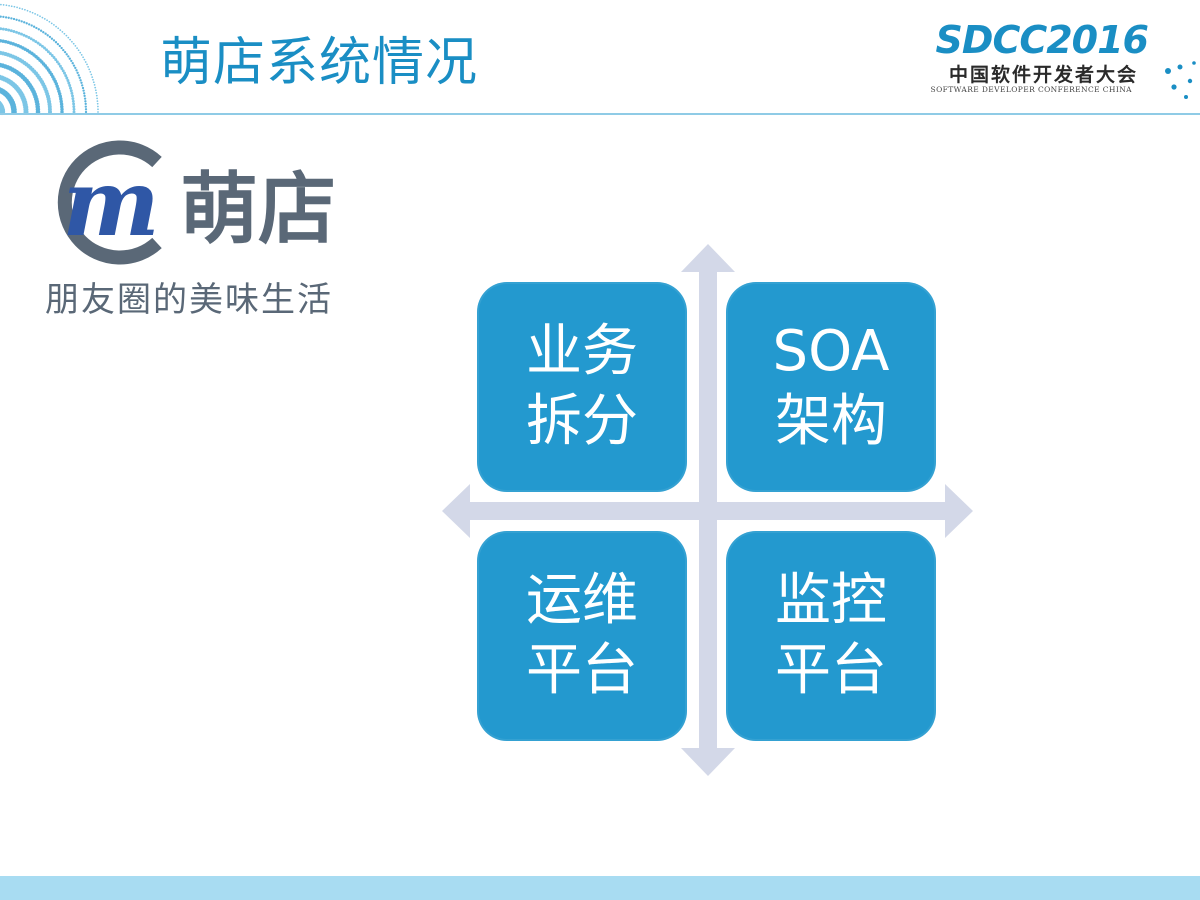 The width and height of the screenshot is (1200, 900). Describe the element at coordinates (582, 387) in the screenshot. I see `tile-business-split: 业务 拆分` at that location.